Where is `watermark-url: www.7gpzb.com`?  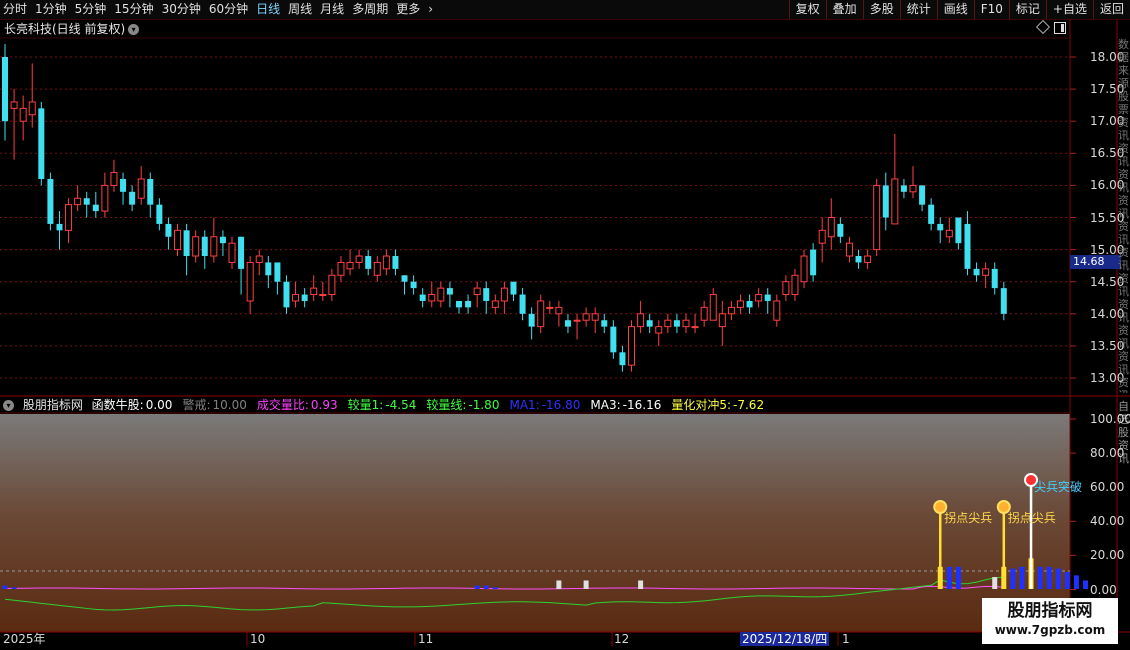 watermark-url: www.7gpzb.com is located at coordinates (1050, 630).